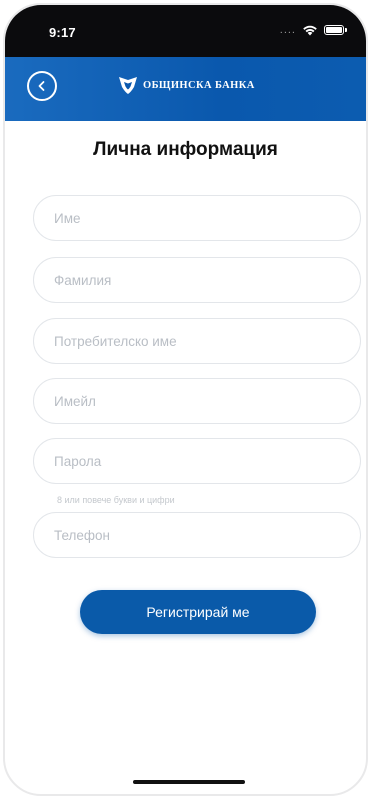  Describe the element at coordinates (199, 85) in the screenshot. I see `brand-name: ОБЩИНСКА БАНКА` at that location.